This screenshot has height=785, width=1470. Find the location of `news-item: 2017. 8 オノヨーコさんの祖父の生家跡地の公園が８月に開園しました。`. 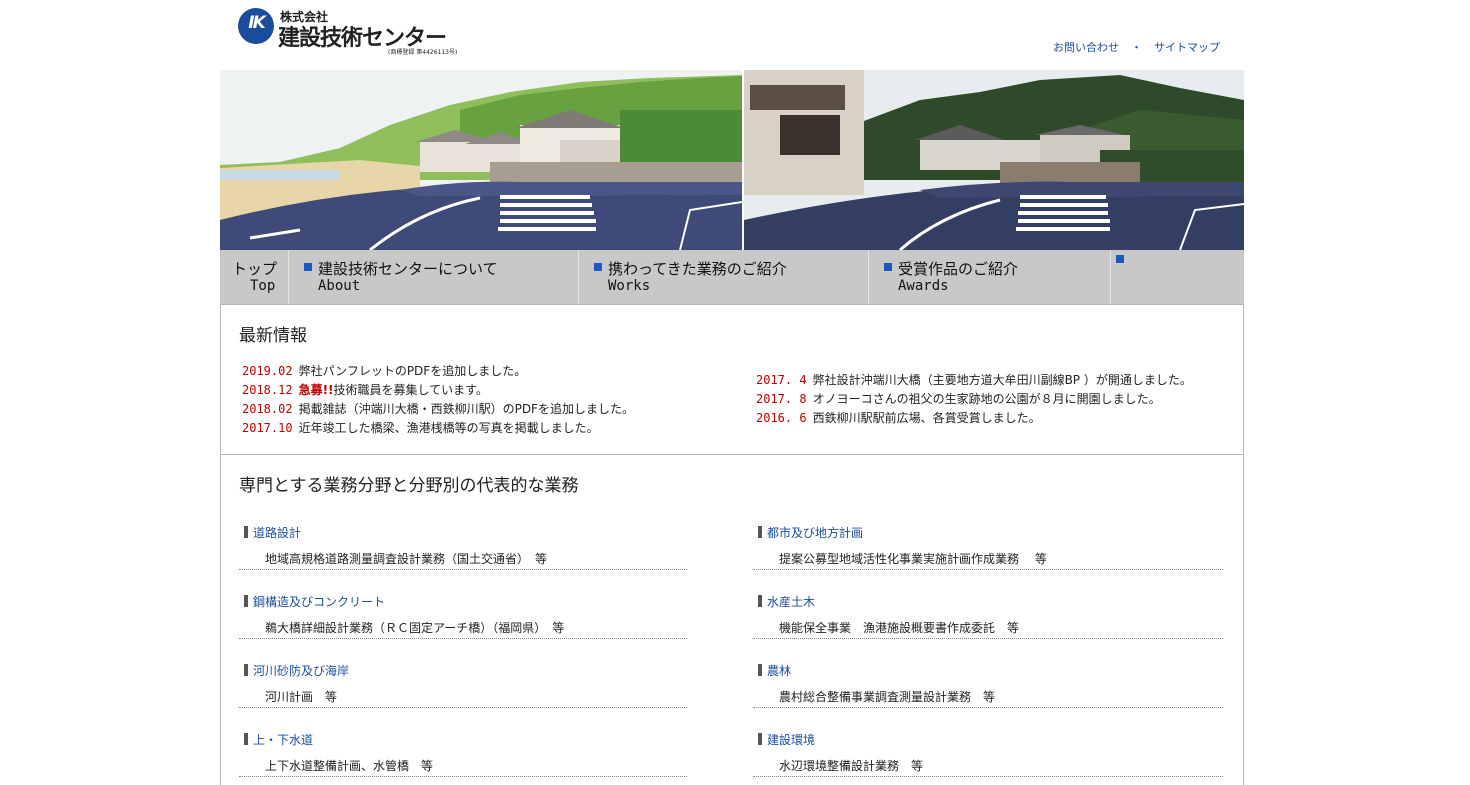

news-item: 2017. 8 オノヨーコさんの祖父の生家跡地の公園が８月に開園しました。 is located at coordinates (974, 399).